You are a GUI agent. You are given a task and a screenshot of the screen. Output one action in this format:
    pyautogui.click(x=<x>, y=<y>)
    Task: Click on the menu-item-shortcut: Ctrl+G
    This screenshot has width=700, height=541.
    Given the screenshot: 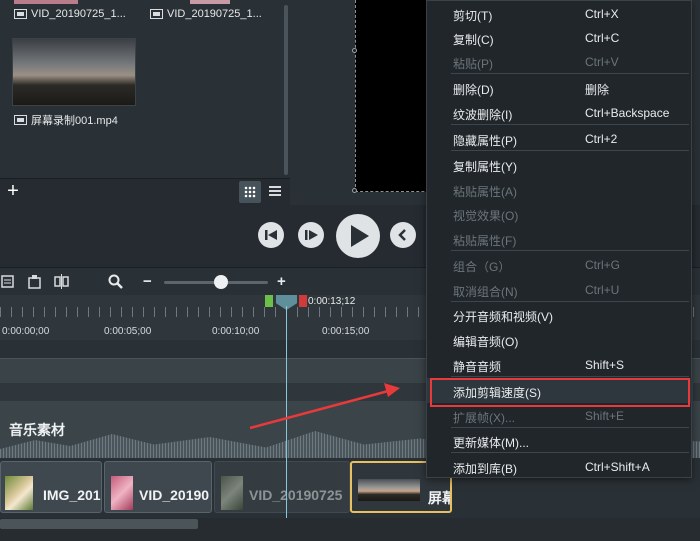 What is the action you would take?
    pyautogui.click(x=603, y=265)
    